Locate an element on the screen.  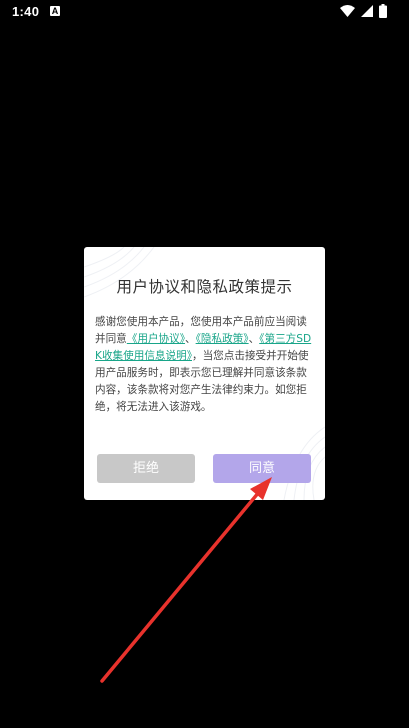
status-bar: 1:40 A is located at coordinates (204, 12).